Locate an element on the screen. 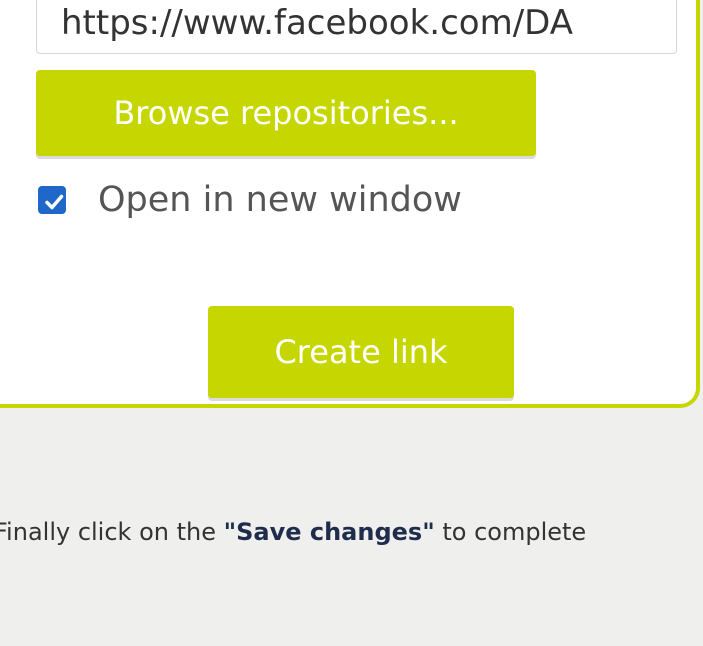  instruction-suffix: to complete is located at coordinates (510, 532).